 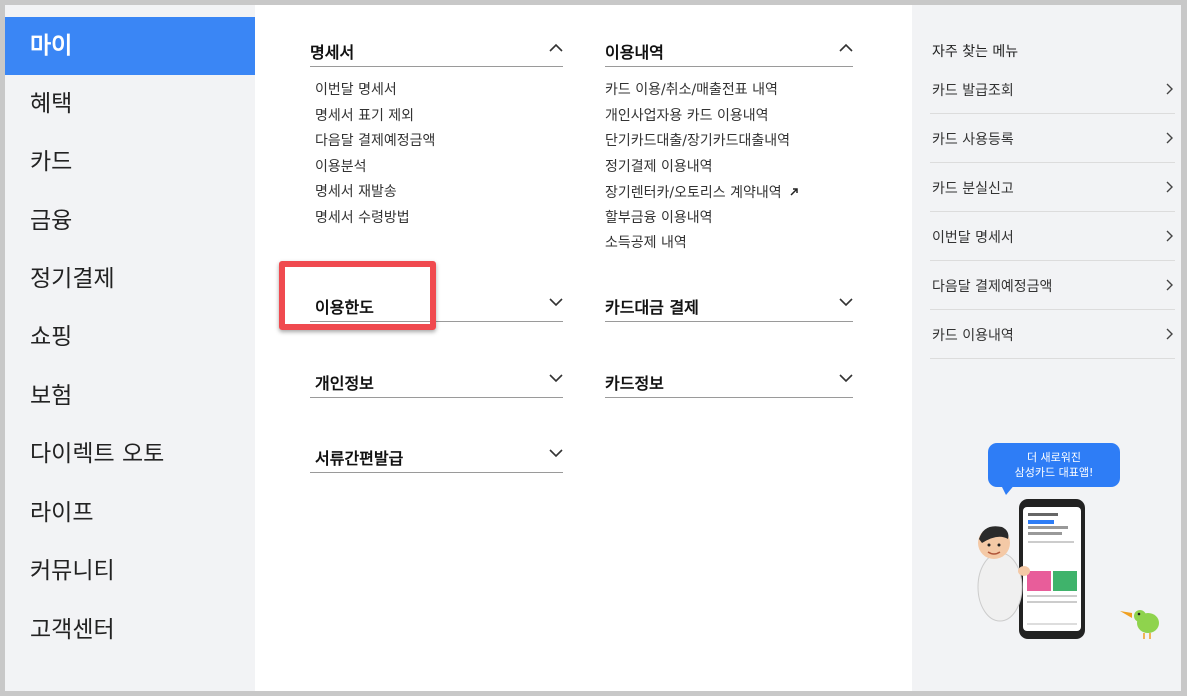 I want to click on section-personal-header: 개인정보, so click(x=436, y=383).